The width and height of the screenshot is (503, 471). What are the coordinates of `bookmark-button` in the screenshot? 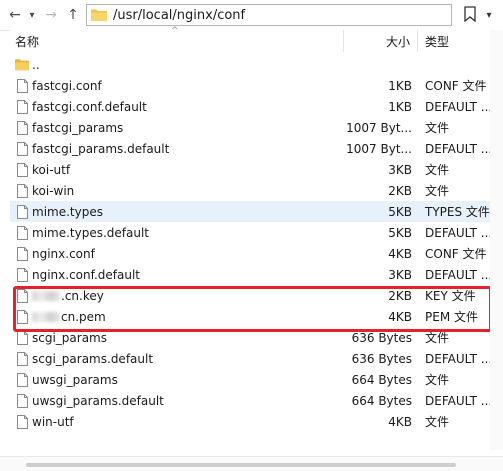 It's located at (470, 15).